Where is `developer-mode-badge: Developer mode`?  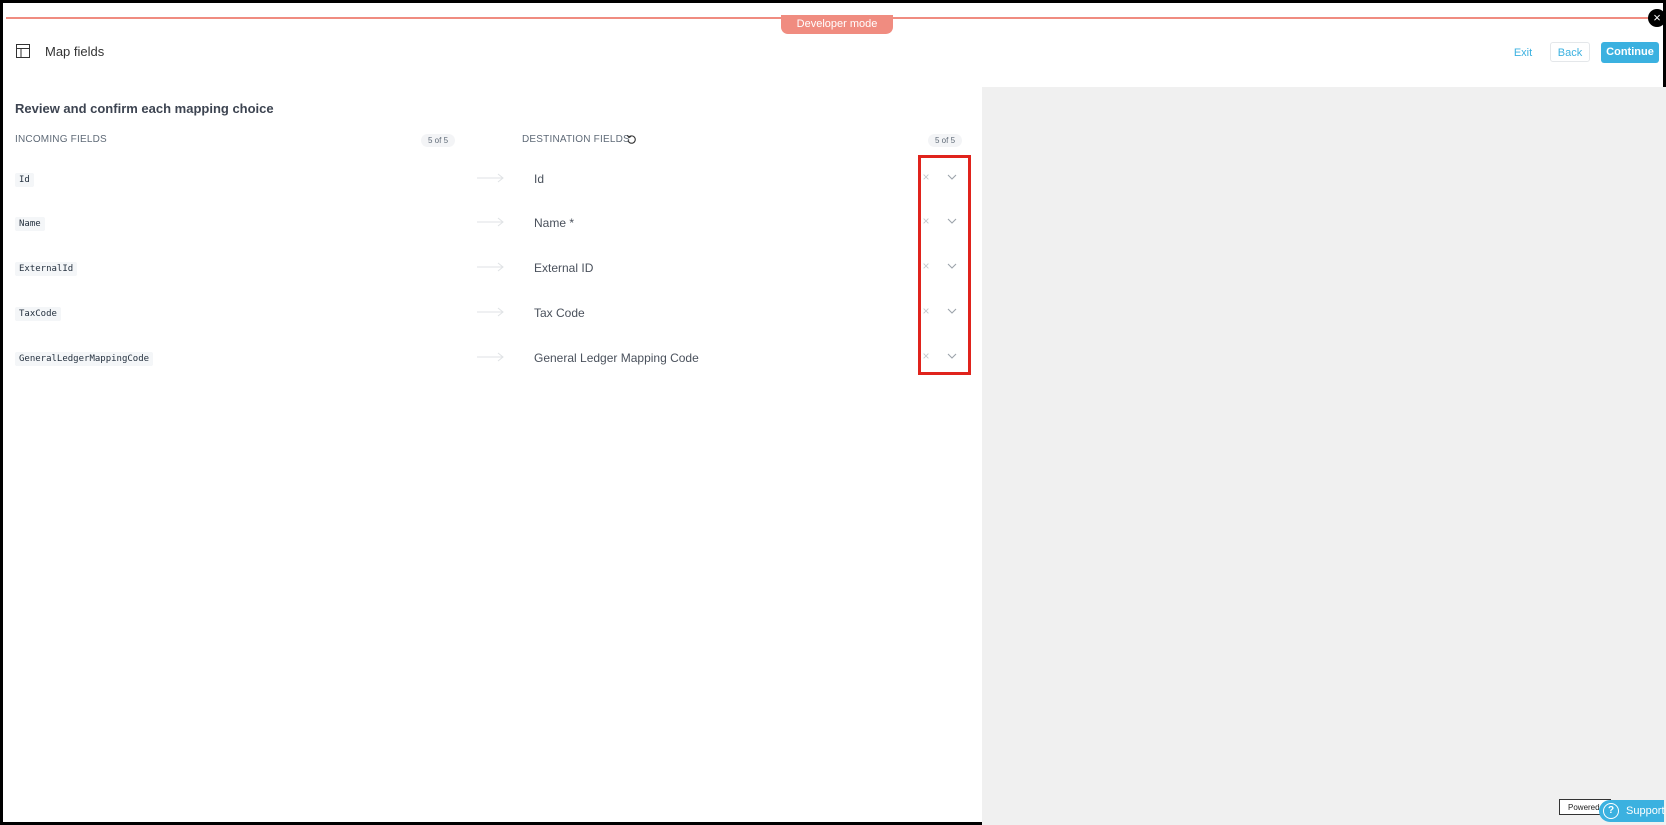 developer-mode-badge: Developer mode is located at coordinates (837, 24).